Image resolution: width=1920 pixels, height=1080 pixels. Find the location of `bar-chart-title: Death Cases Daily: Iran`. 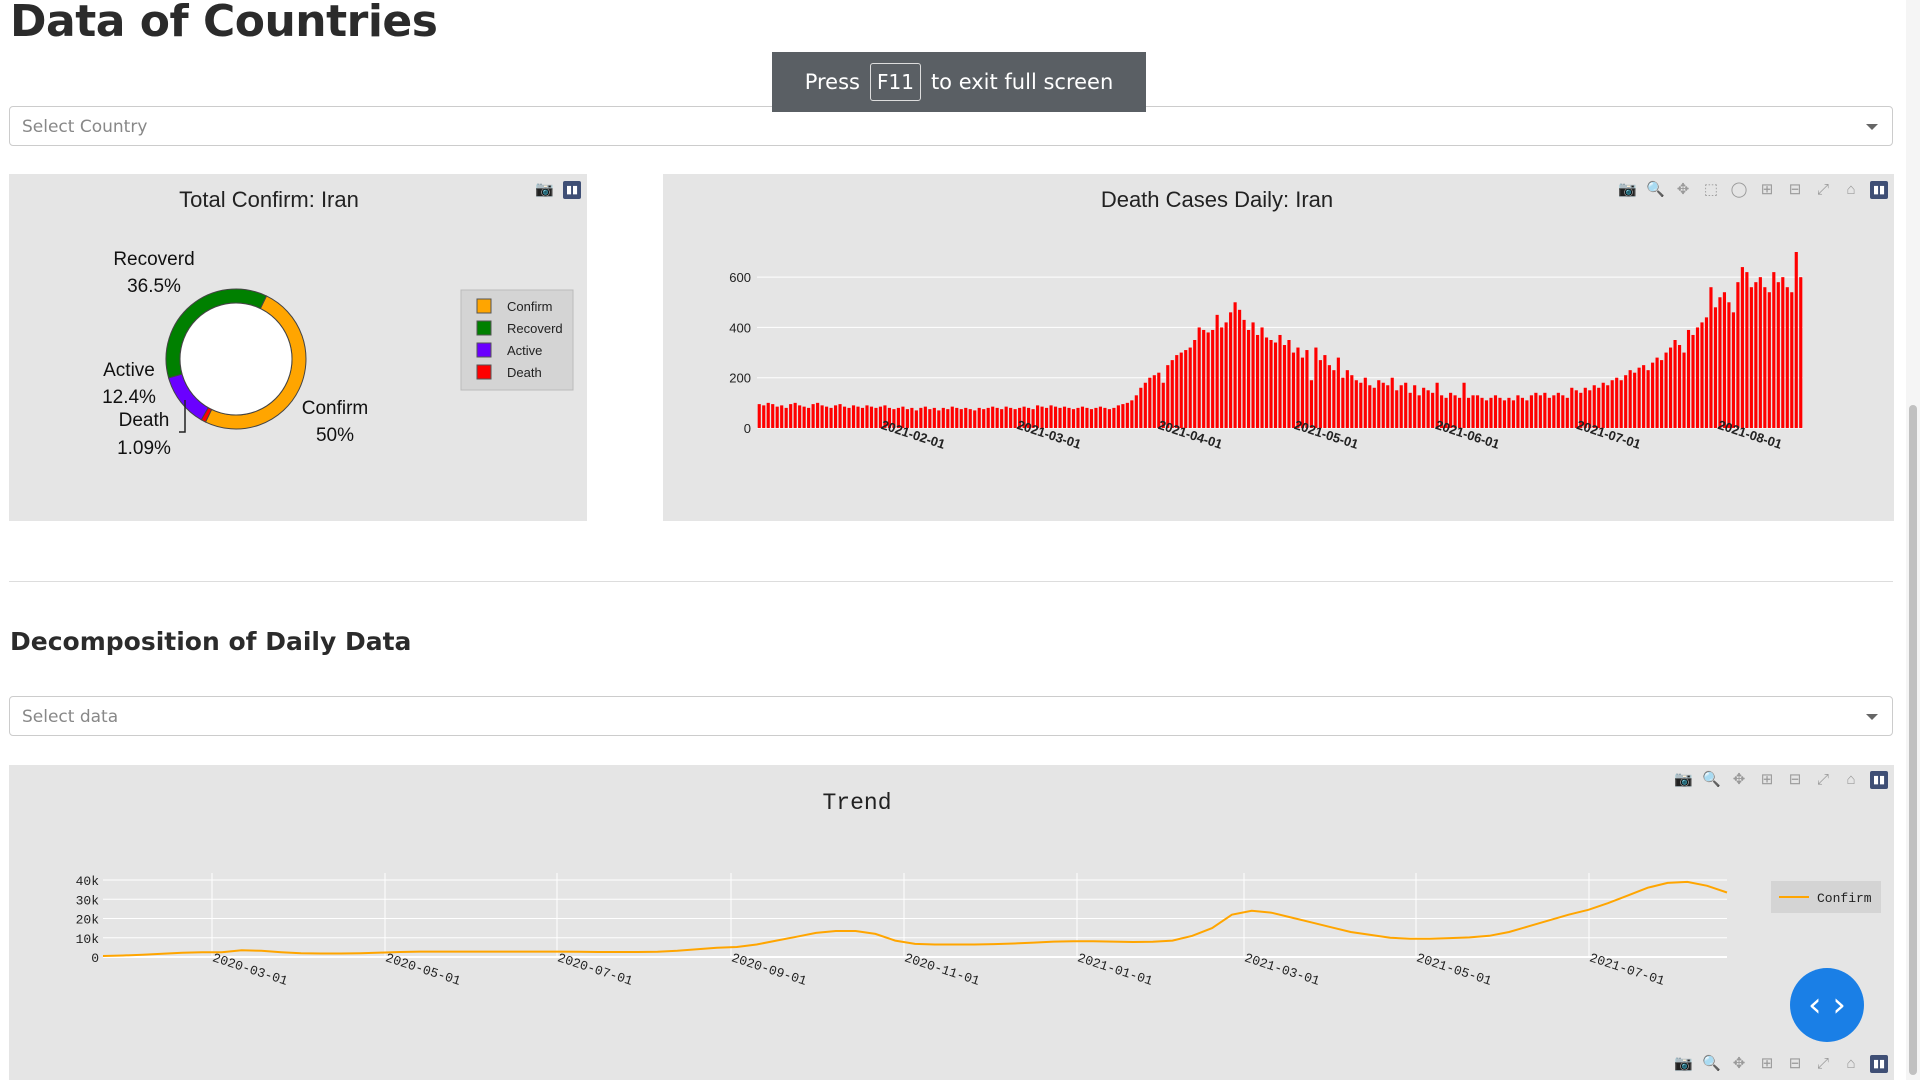

bar-chart-title: Death Cases Daily: Iran is located at coordinates (1217, 199).